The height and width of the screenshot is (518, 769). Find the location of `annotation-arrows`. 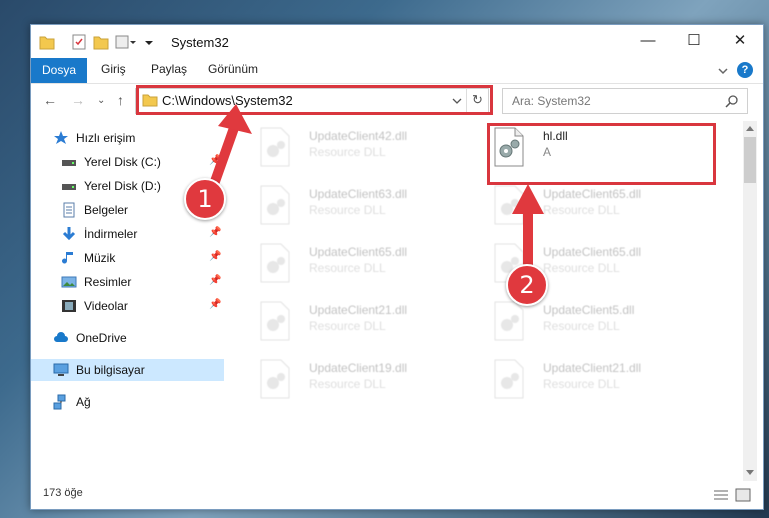

annotation-arrows is located at coordinates (375, 190).